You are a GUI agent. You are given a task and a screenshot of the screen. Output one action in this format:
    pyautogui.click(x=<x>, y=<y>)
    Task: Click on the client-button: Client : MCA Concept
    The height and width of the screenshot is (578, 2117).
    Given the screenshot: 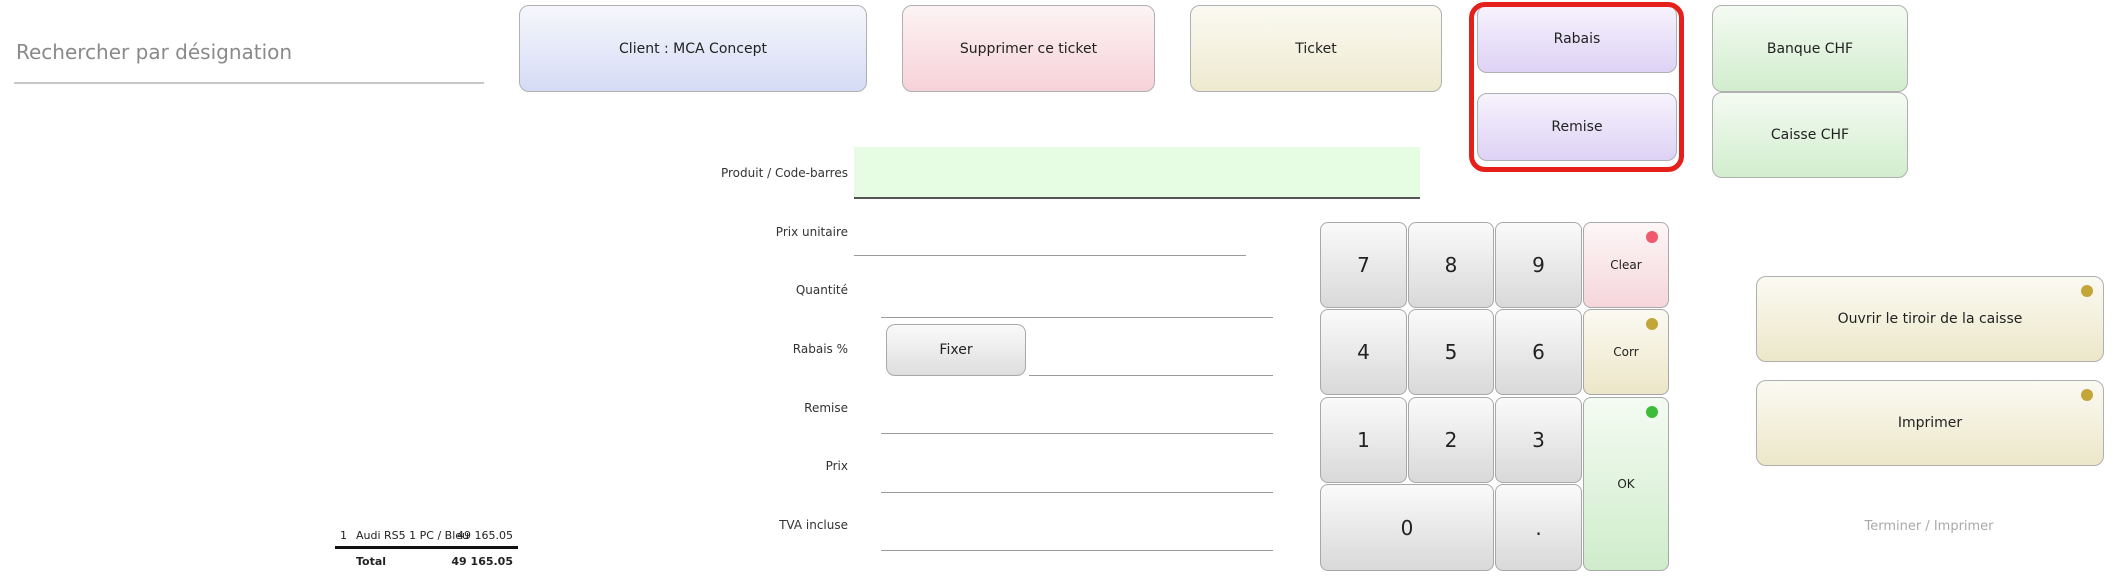 What is the action you would take?
    pyautogui.click(x=693, y=48)
    